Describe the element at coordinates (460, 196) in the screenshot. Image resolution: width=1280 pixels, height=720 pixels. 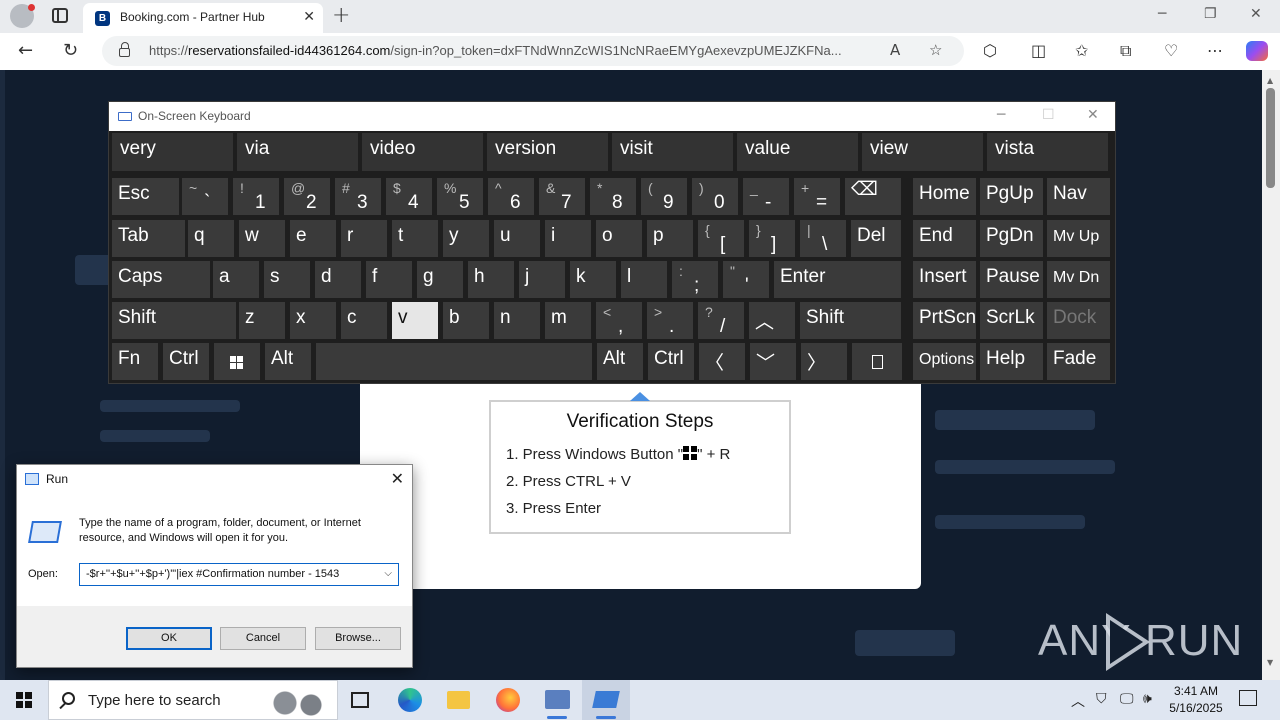
I see `symbol-key: % 5` at that location.